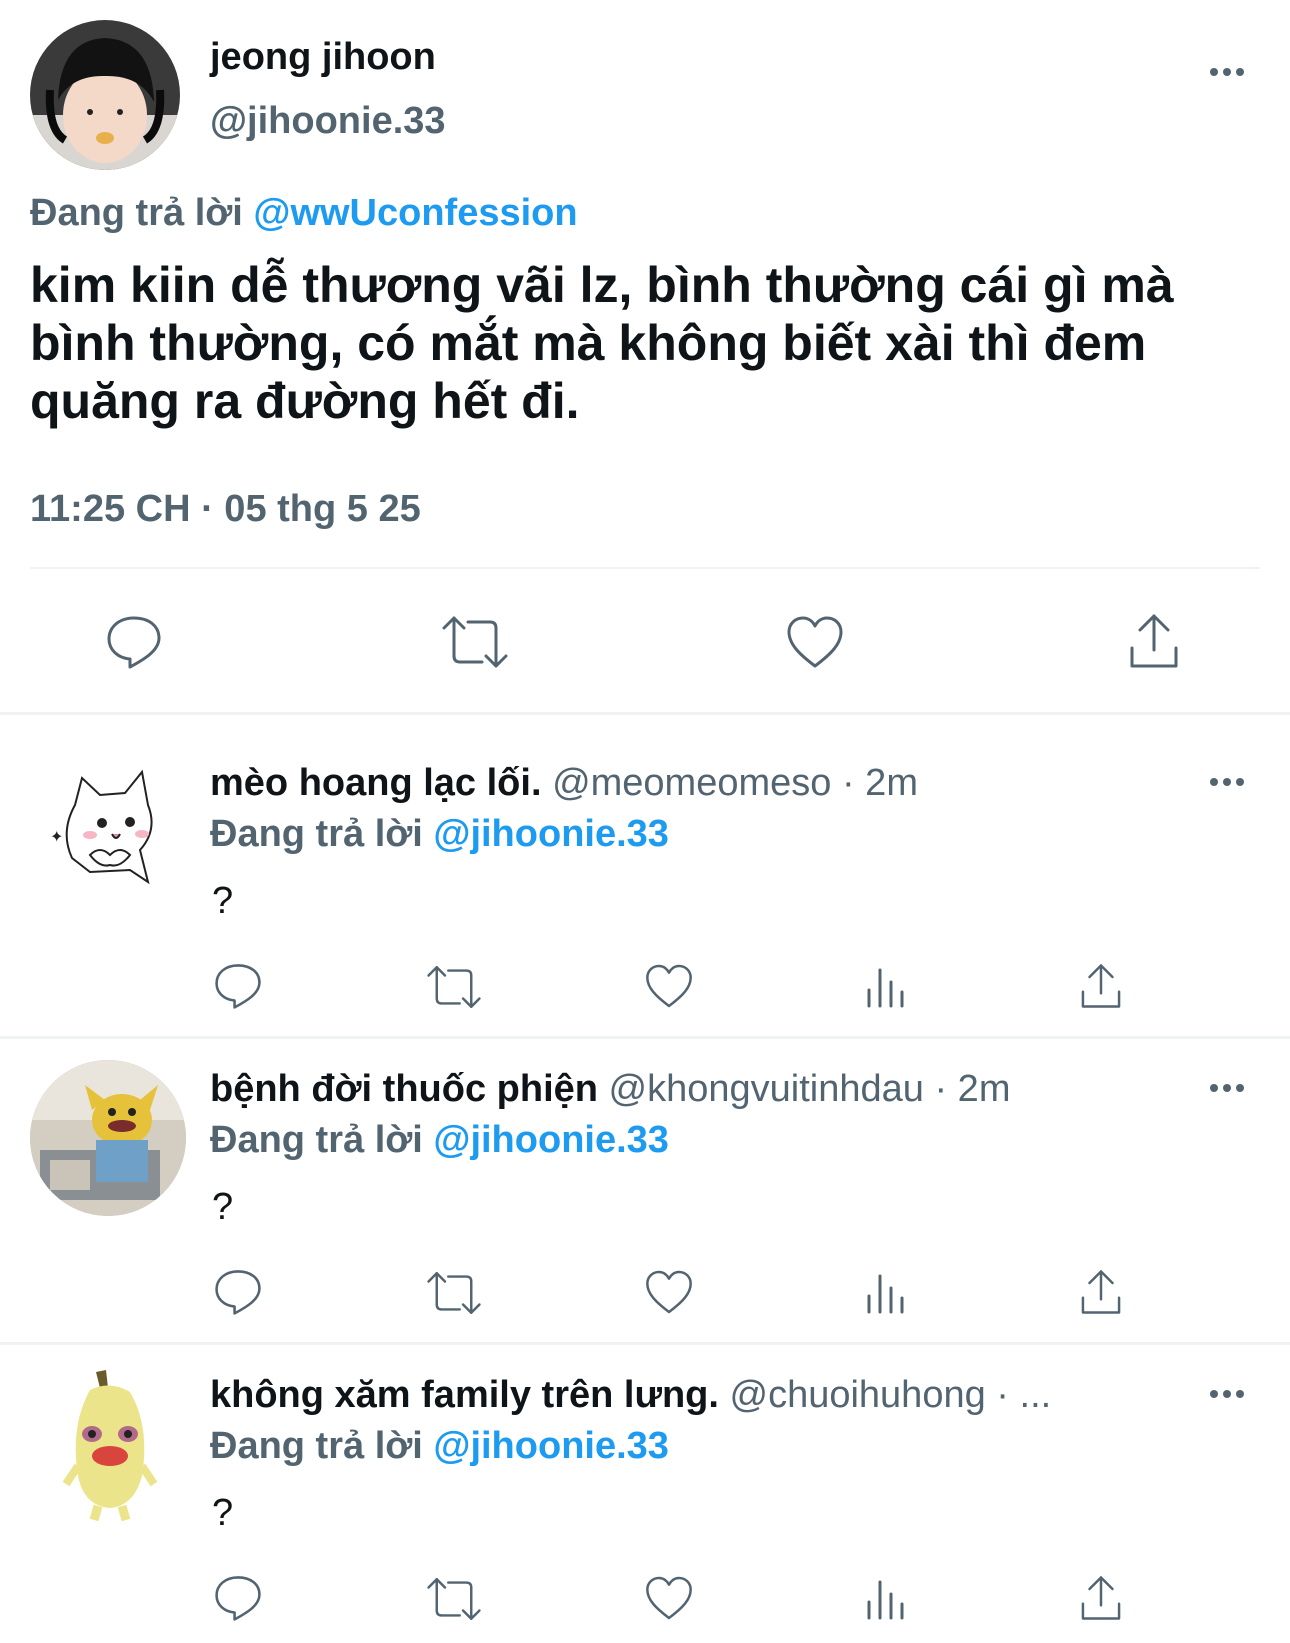 This screenshot has height=1643, width=1290. I want to click on reply-context: Đang trả lời @wwUconfession, so click(304, 213).